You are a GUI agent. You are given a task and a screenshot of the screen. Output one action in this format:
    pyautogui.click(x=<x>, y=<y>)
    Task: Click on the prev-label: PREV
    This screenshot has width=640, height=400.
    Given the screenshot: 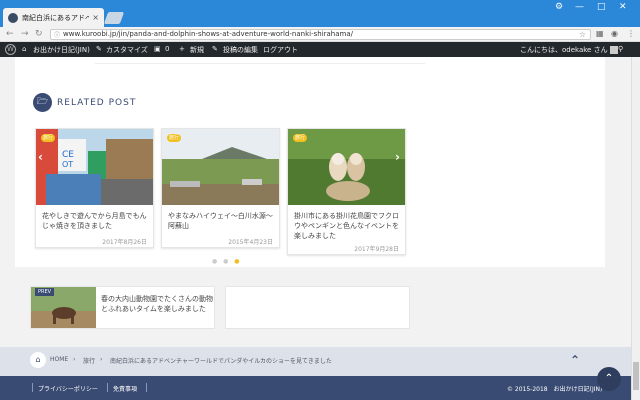 What is the action you would take?
    pyautogui.click(x=45, y=292)
    